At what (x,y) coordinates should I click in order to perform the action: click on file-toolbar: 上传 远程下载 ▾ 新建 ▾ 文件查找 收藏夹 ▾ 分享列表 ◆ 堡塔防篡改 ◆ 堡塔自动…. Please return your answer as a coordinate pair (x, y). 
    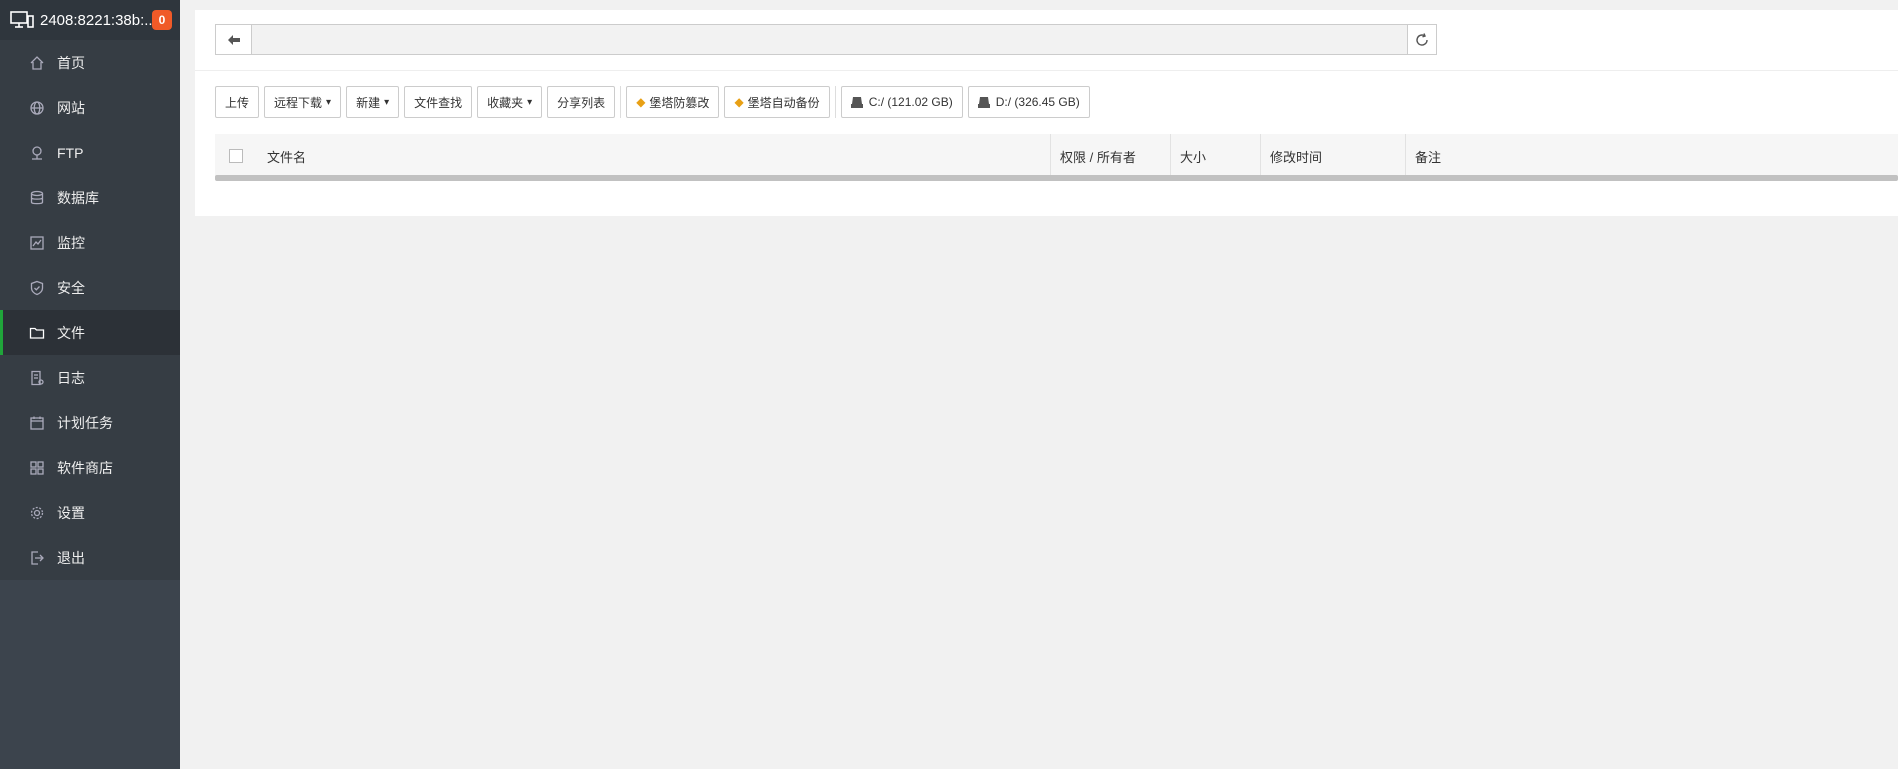
    Looking at the image, I should click on (655, 102).